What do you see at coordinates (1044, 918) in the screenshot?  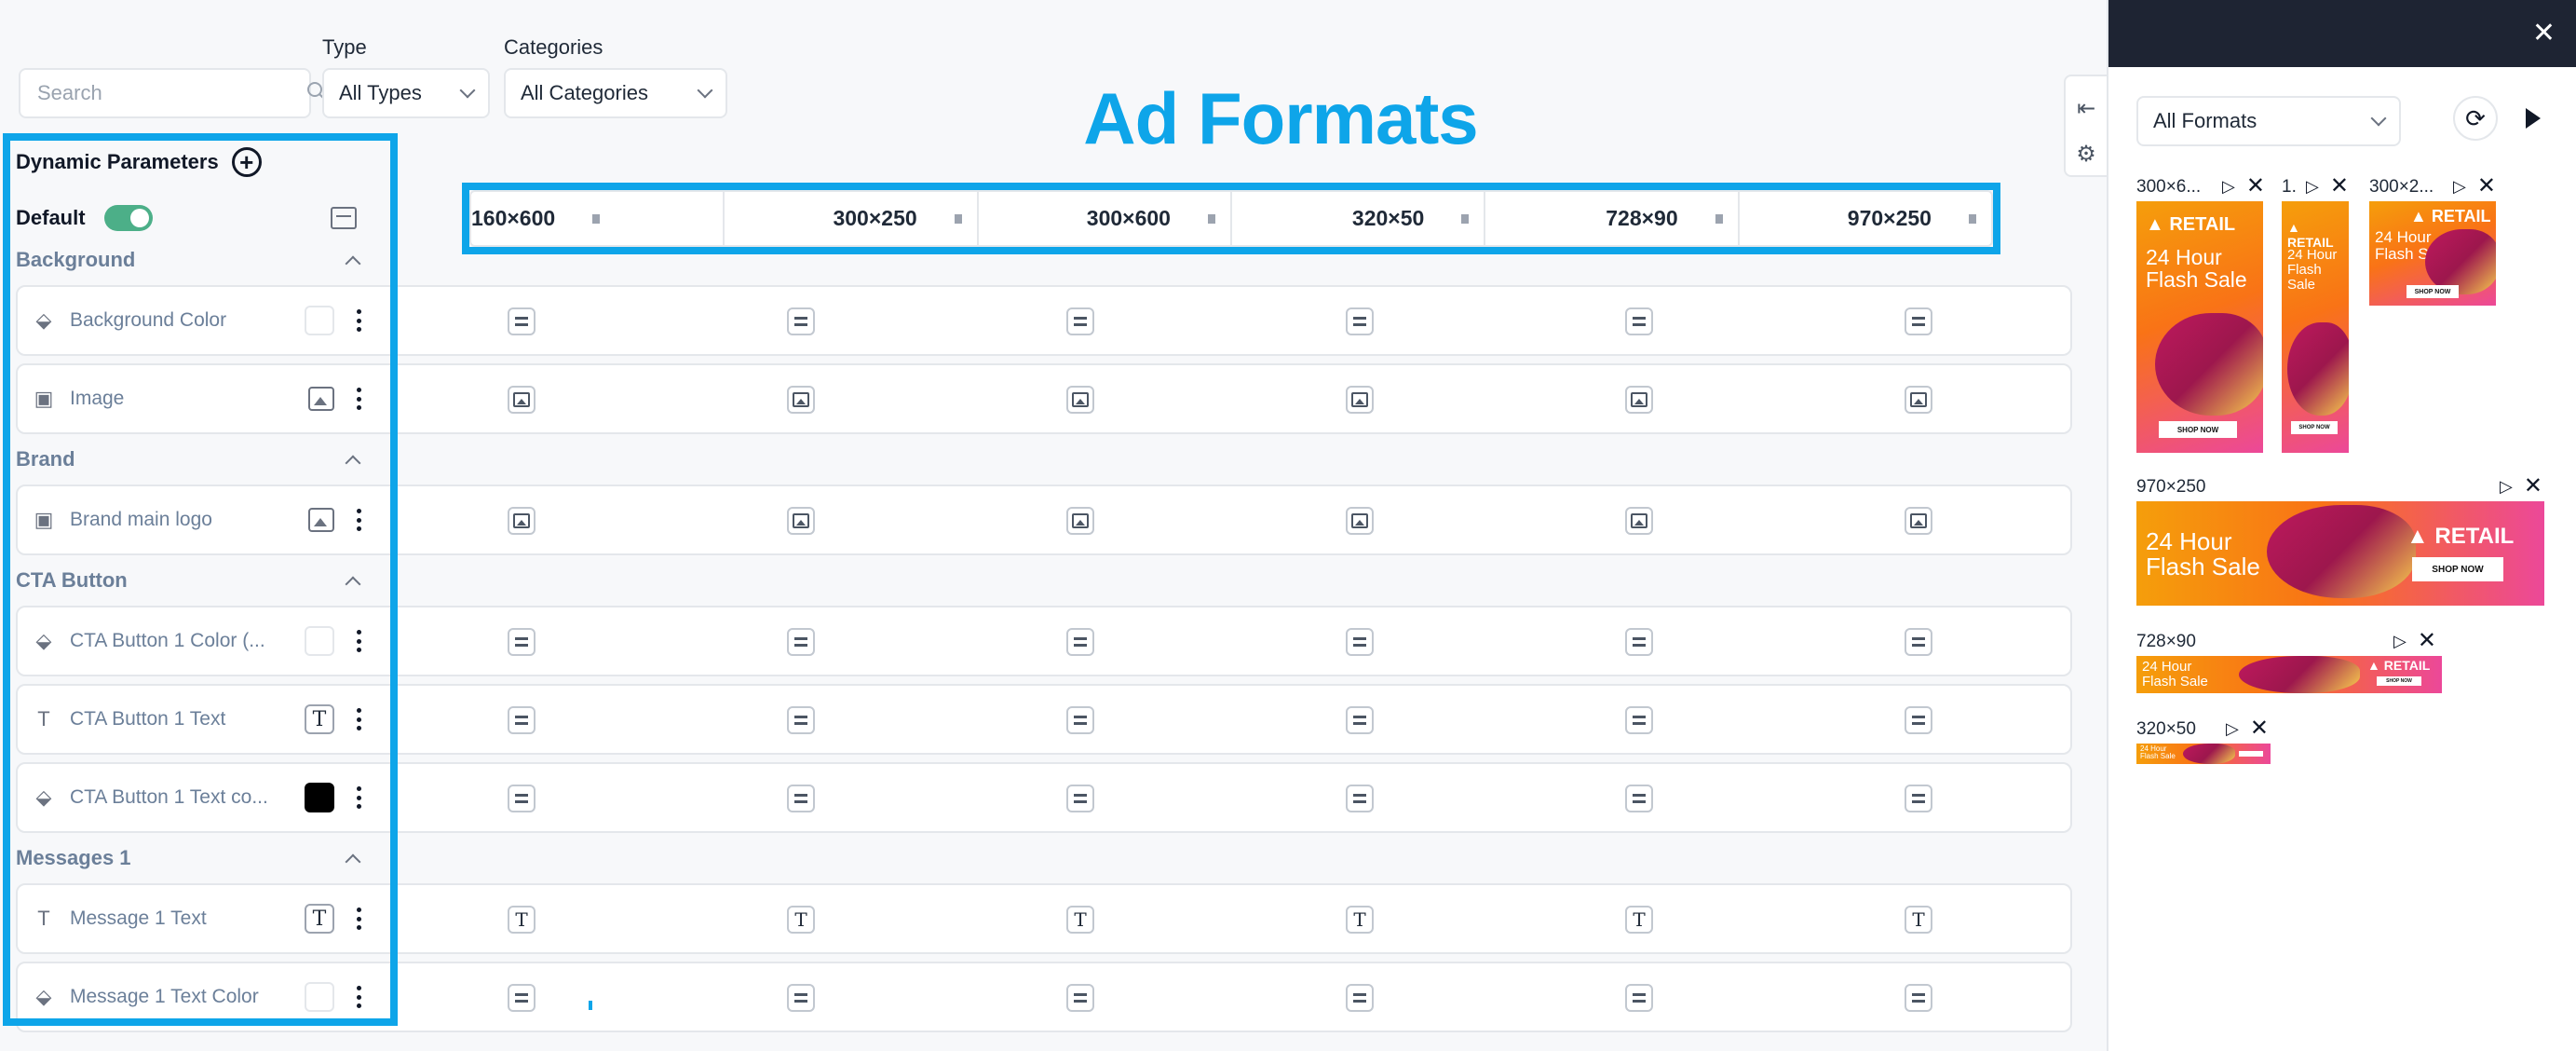 I see `parameter-row: T Message 1 Text T T T T T T T` at bounding box center [1044, 918].